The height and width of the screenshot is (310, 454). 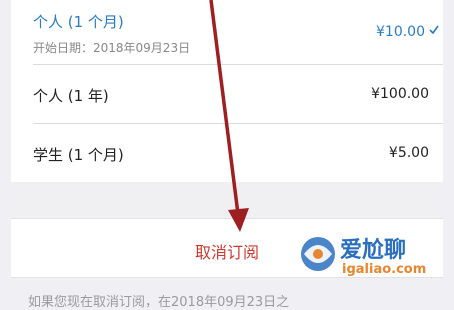 I want to click on site-watermark: 爱尬聊 igaliao.com, so click(x=371, y=265).